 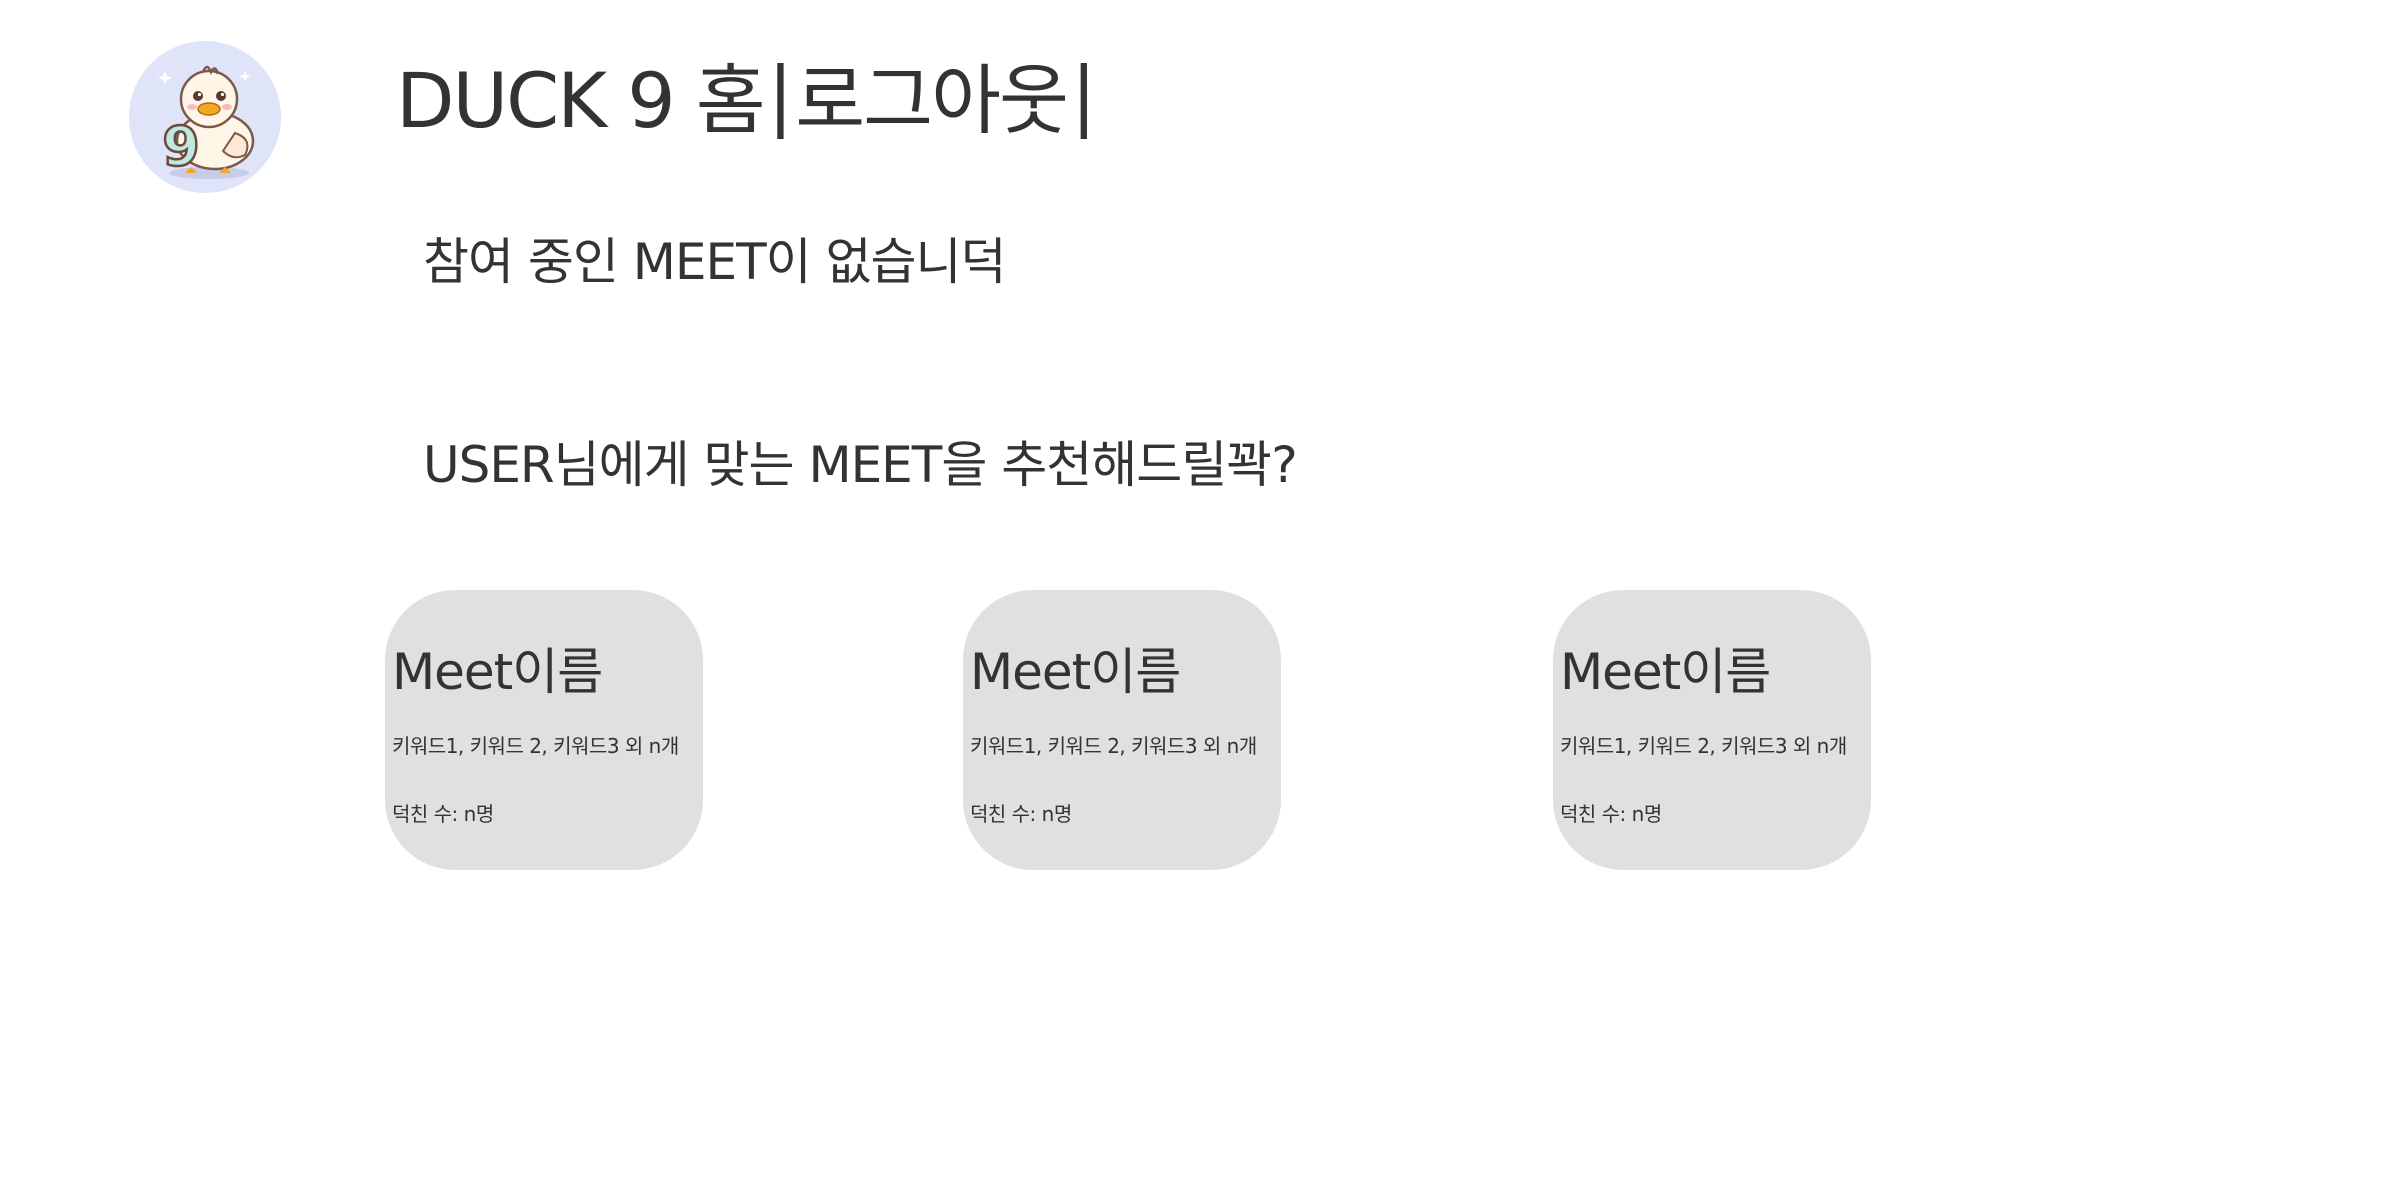 What do you see at coordinates (581, 94) in the screenshot?
I see `home-link: DUCK 9 홈` at bounding box center [581, 94].